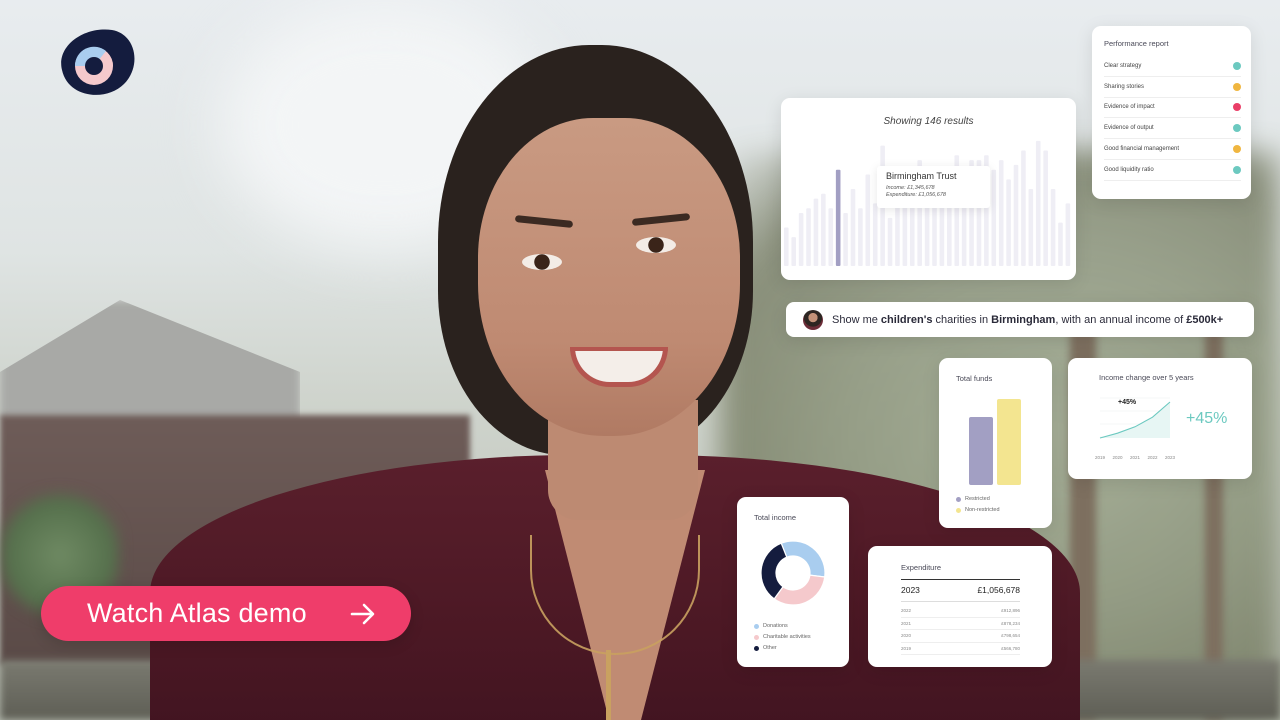 The height and width of the screenshot is (720, 1280). I want to click on performance-row: Good financial management, so click(1172, 149).